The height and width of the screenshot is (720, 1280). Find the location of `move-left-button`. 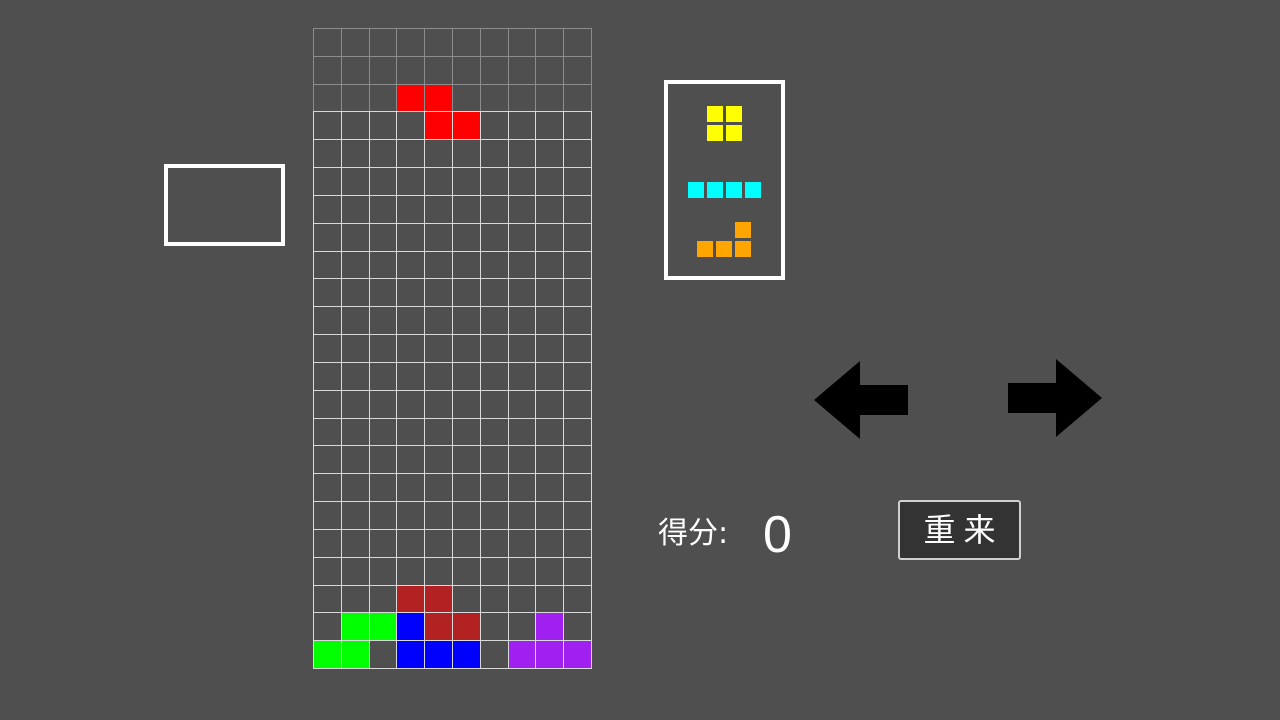

move-left-button is located at coordinates (861, 400).